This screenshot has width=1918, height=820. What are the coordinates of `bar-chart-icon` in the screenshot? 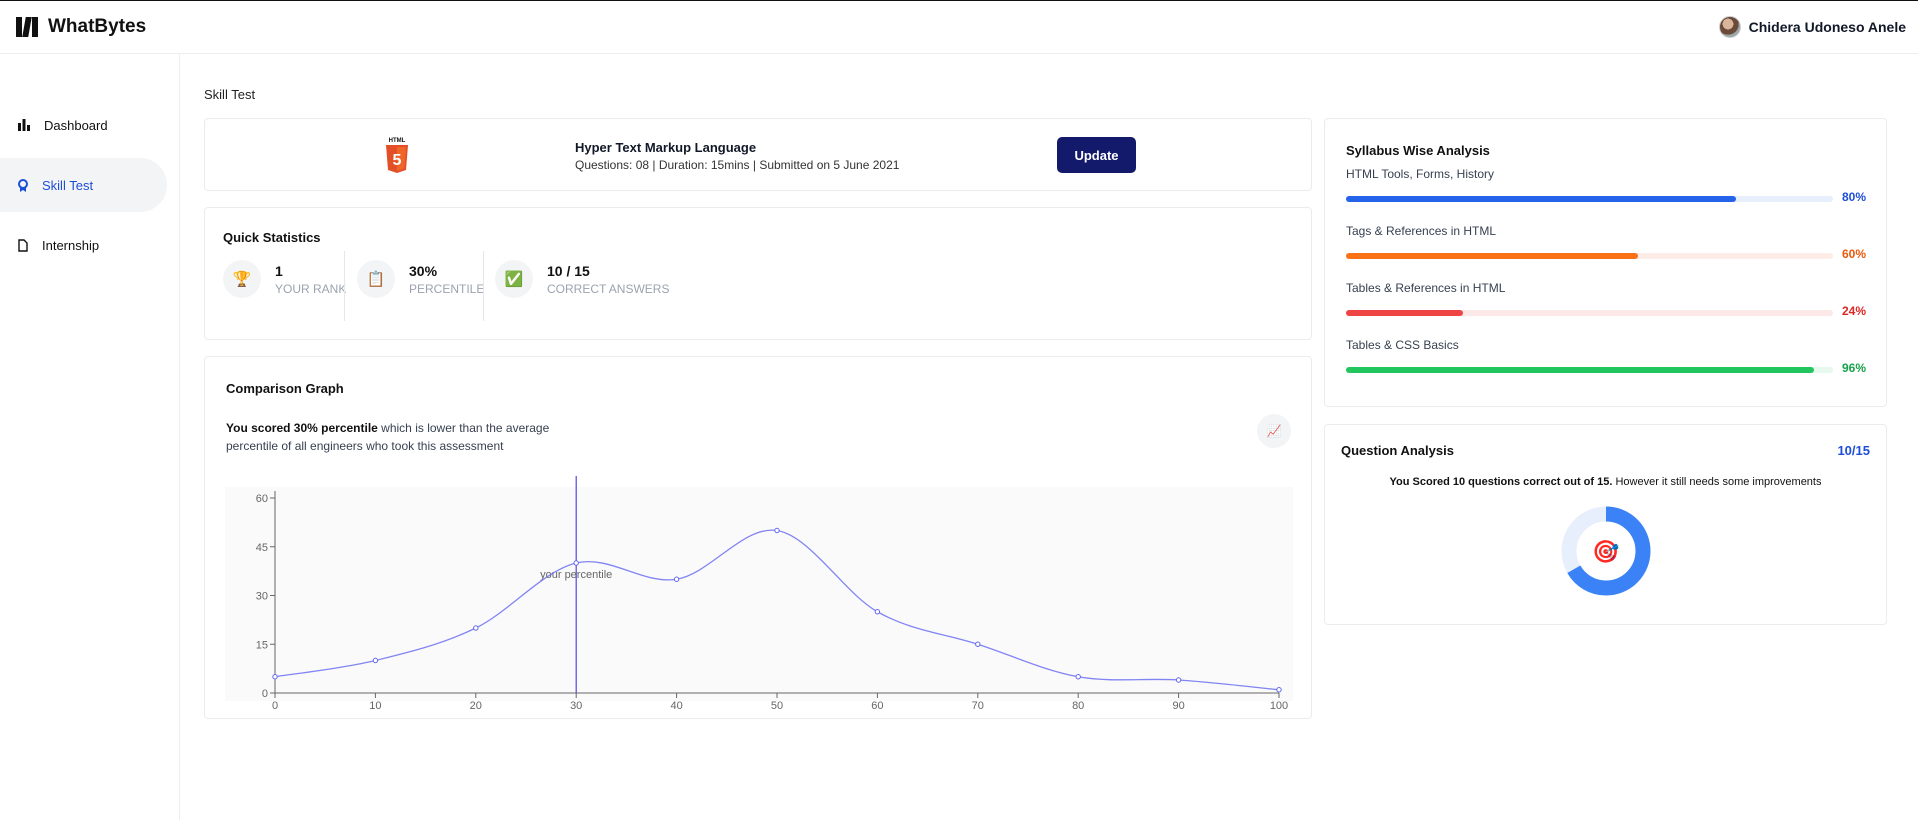 It's located at (24, 125).